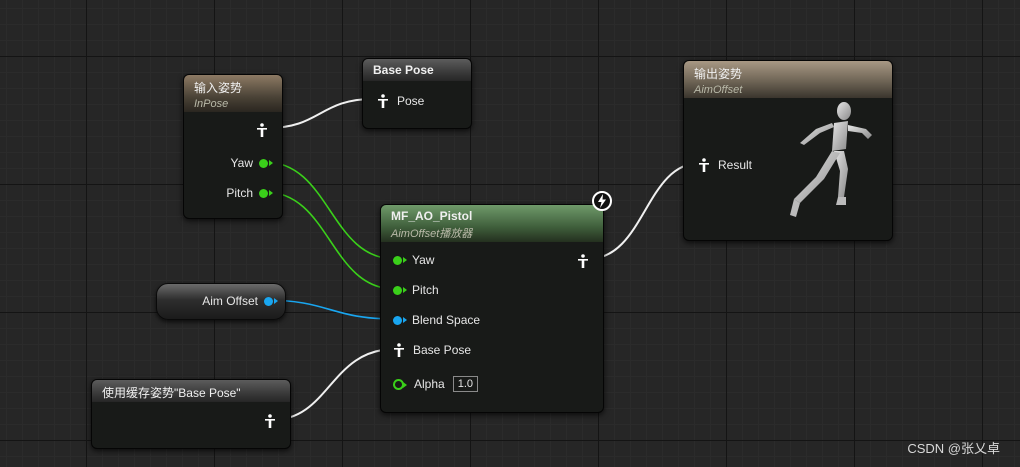  Describe the element at coordinates (425, 290) in the screenshot. I see `ao-pitch-label: Pitch` at that location.